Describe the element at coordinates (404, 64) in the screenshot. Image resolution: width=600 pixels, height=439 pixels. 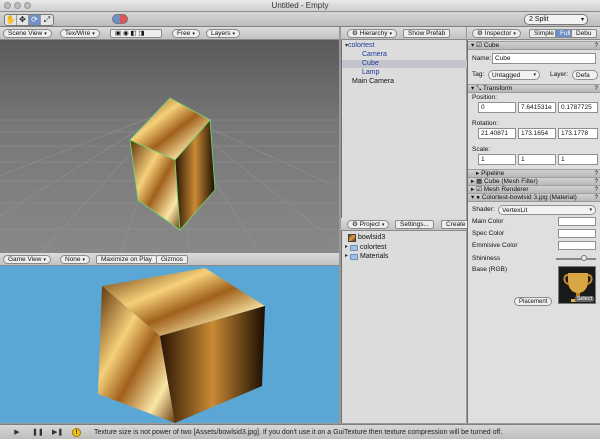
I see `hierarchy-item-cube: Cube` at that location.